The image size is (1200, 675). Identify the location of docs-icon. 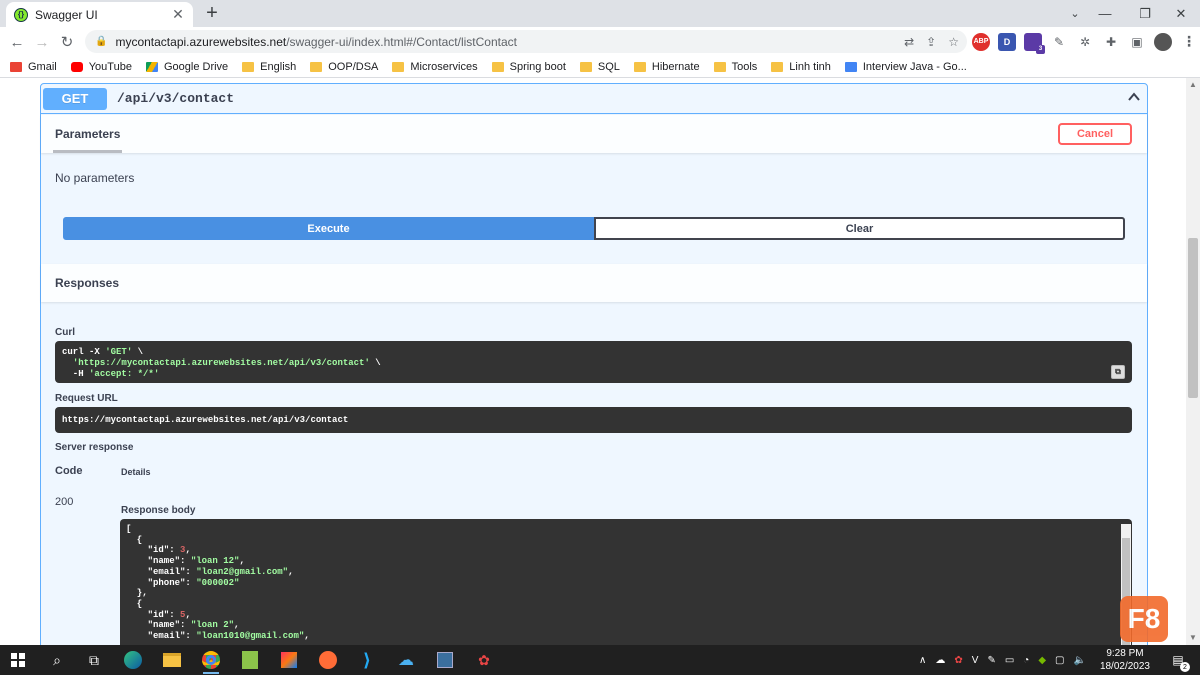
(850, 66).